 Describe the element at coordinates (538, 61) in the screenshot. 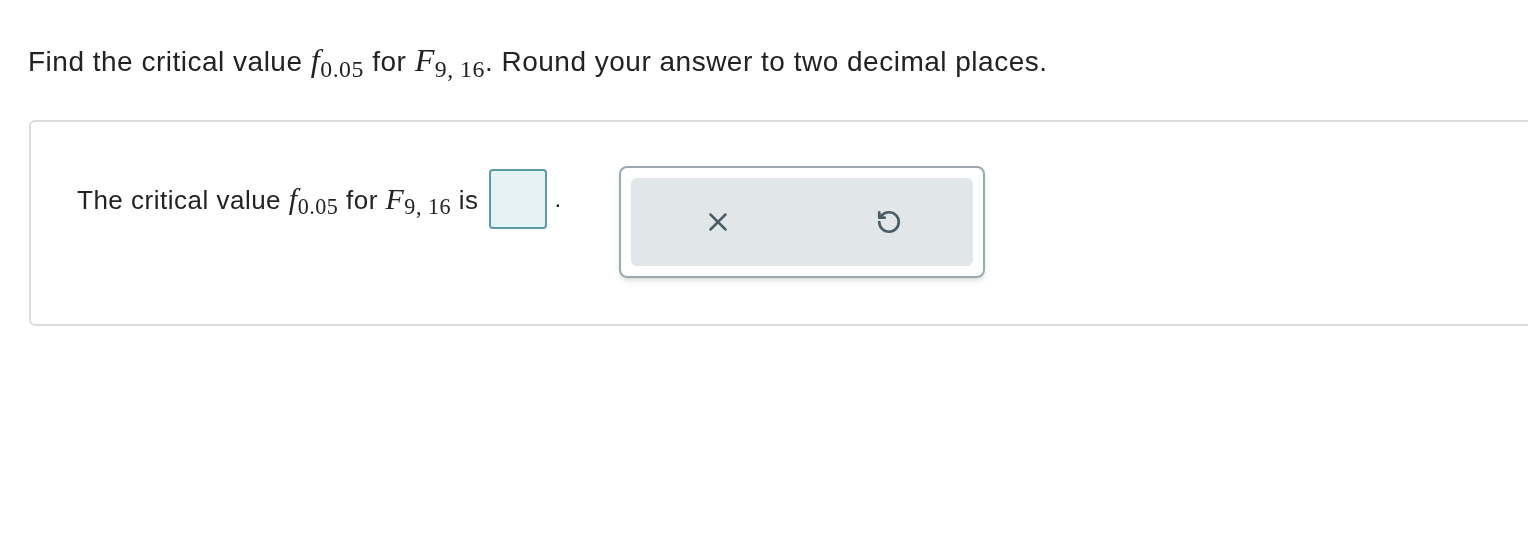

I see `question-text: Find the critical value f$_{0.05}$ for F$_{9, 16}$. Round your answer to two decimal places.` at that location.